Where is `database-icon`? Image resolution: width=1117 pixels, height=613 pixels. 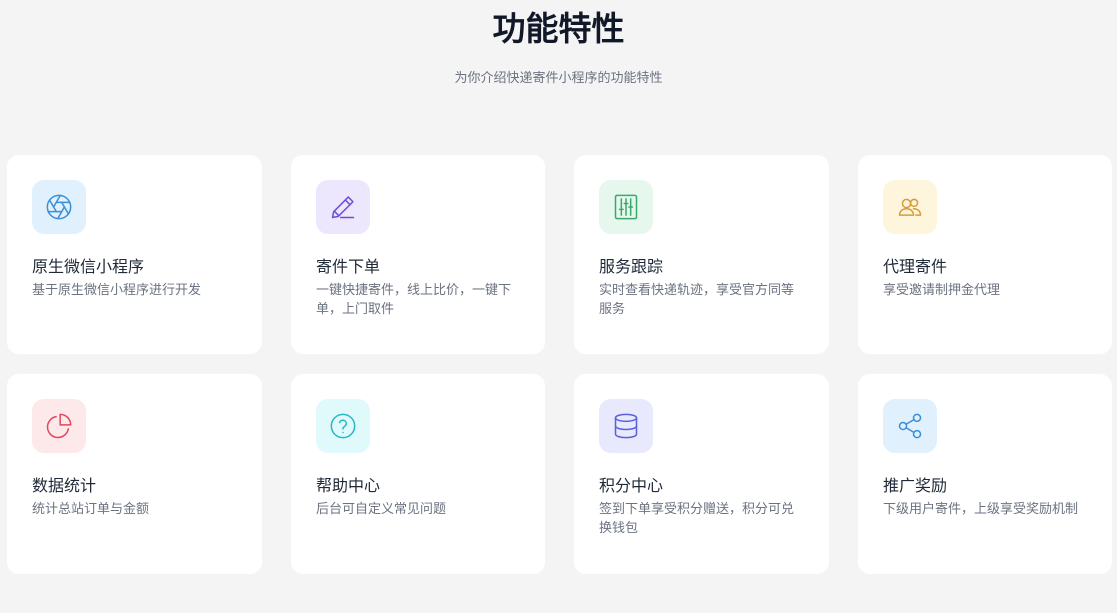
database-icon is located at coordinates (626, 426).